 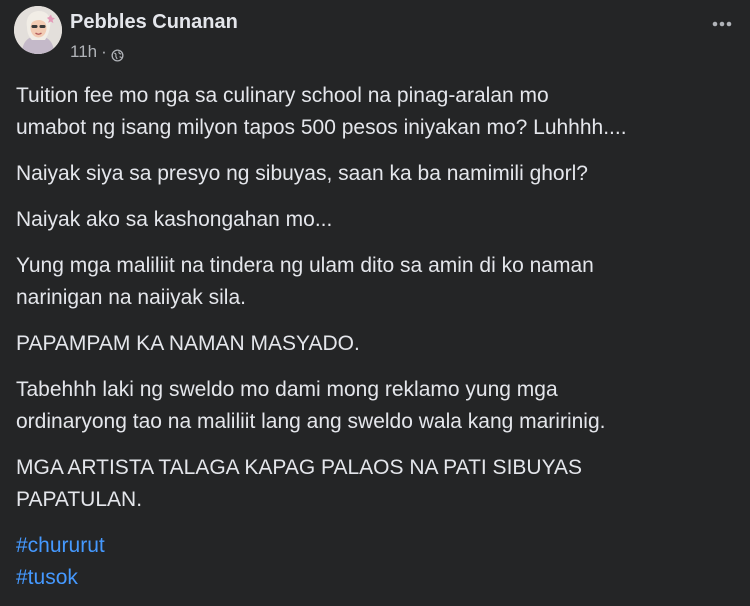 I want to click on post-meta: 11h ·, so click(x=97, y=52).